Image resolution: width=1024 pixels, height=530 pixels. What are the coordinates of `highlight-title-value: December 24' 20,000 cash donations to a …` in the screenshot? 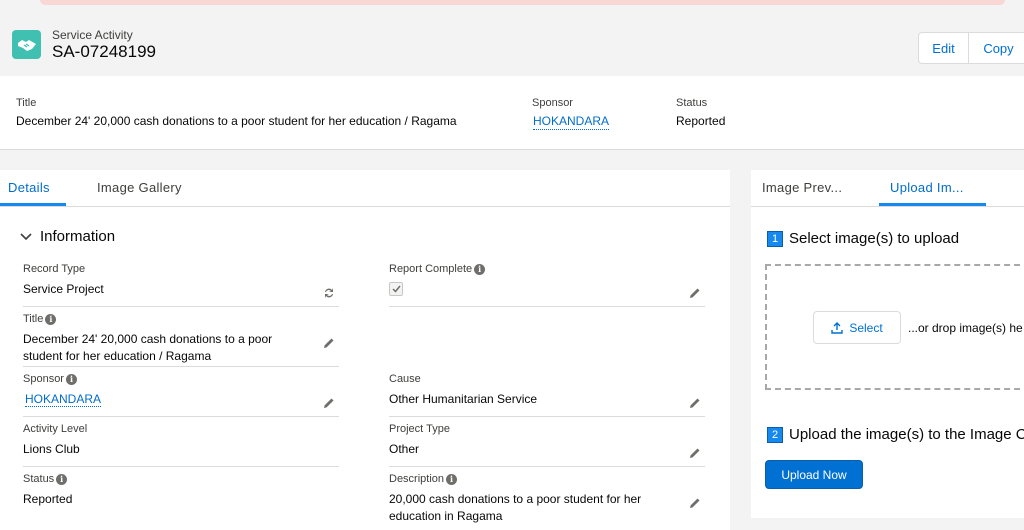 It's located at (236, 121).